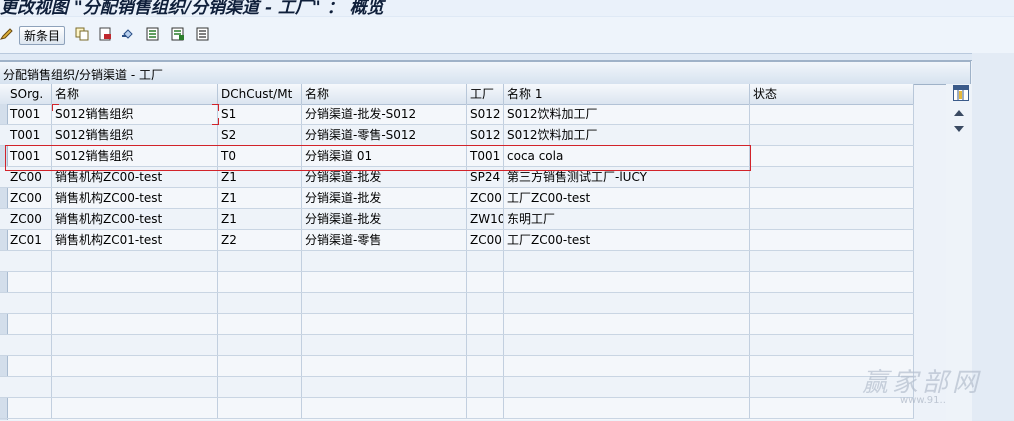 Image resolution: width=1014 pixels, height=421 pixels. Describe the element at coordinates (29, 219) in the screenshot. I see `cell-sales-org: ZC00` at that location.